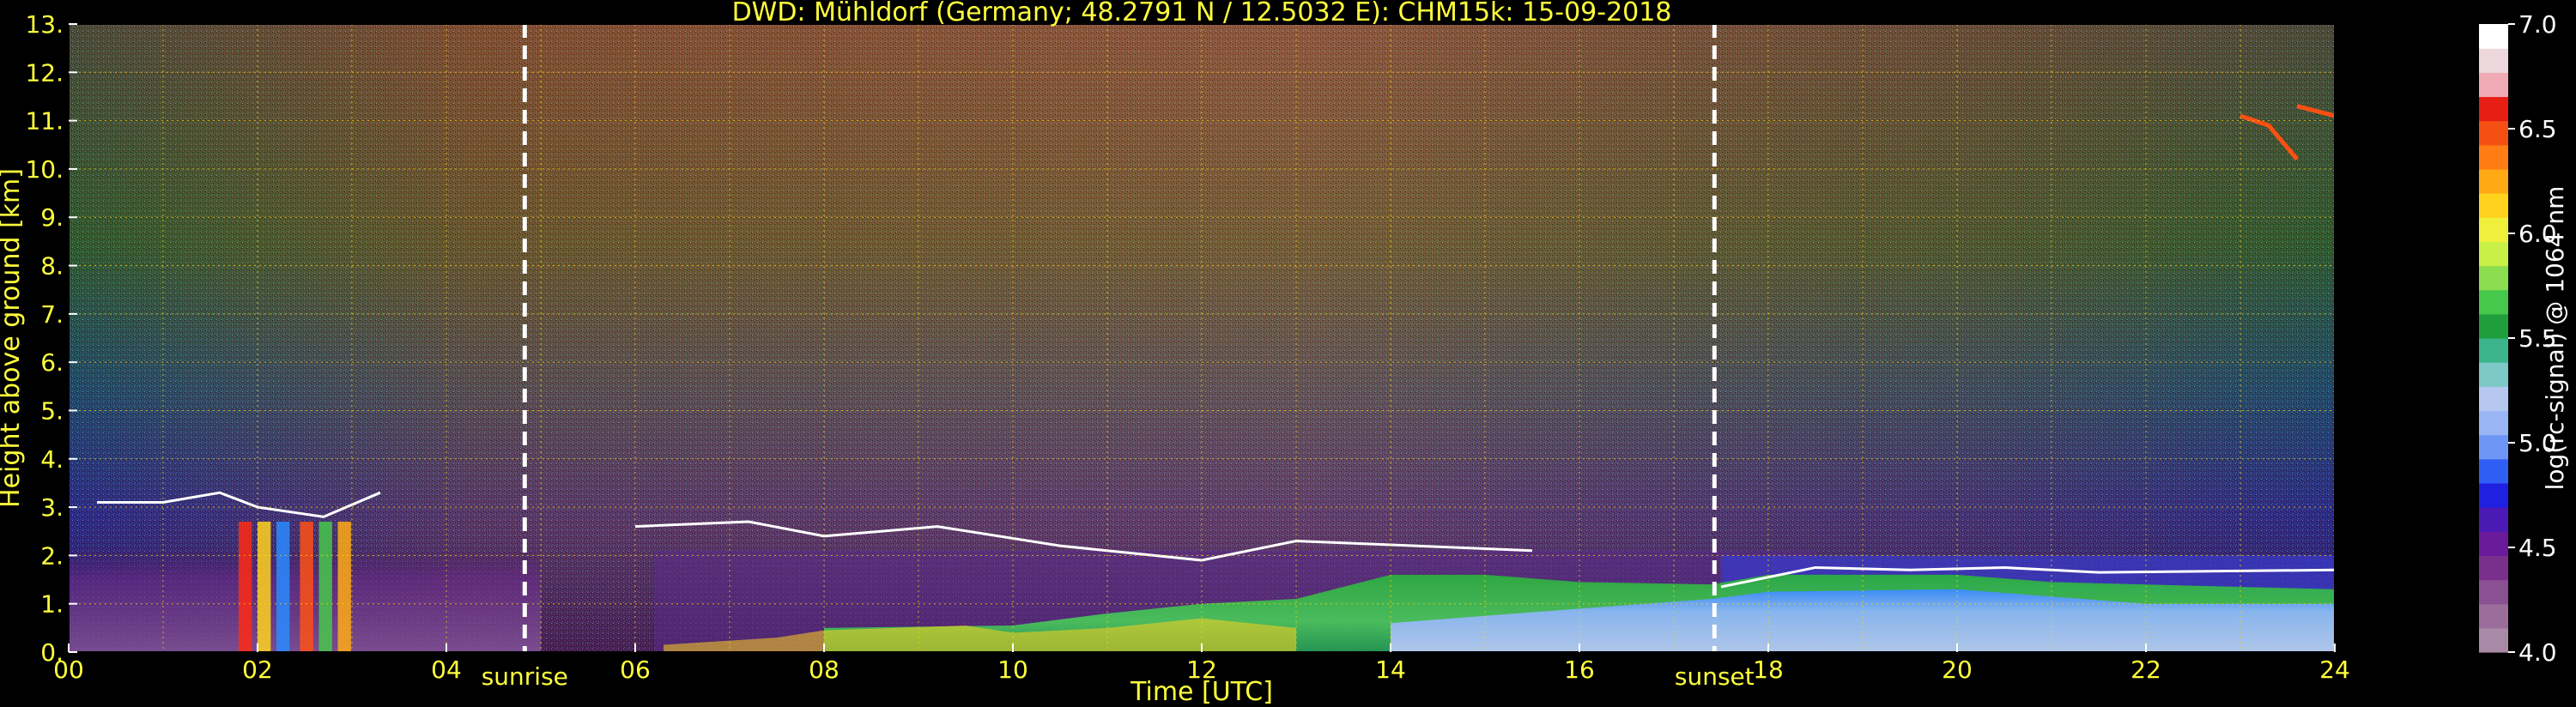 Image resolution: width=2576 pixels, height=707 pixels. I want to click on colorbar-cells, so click(2493, 338).